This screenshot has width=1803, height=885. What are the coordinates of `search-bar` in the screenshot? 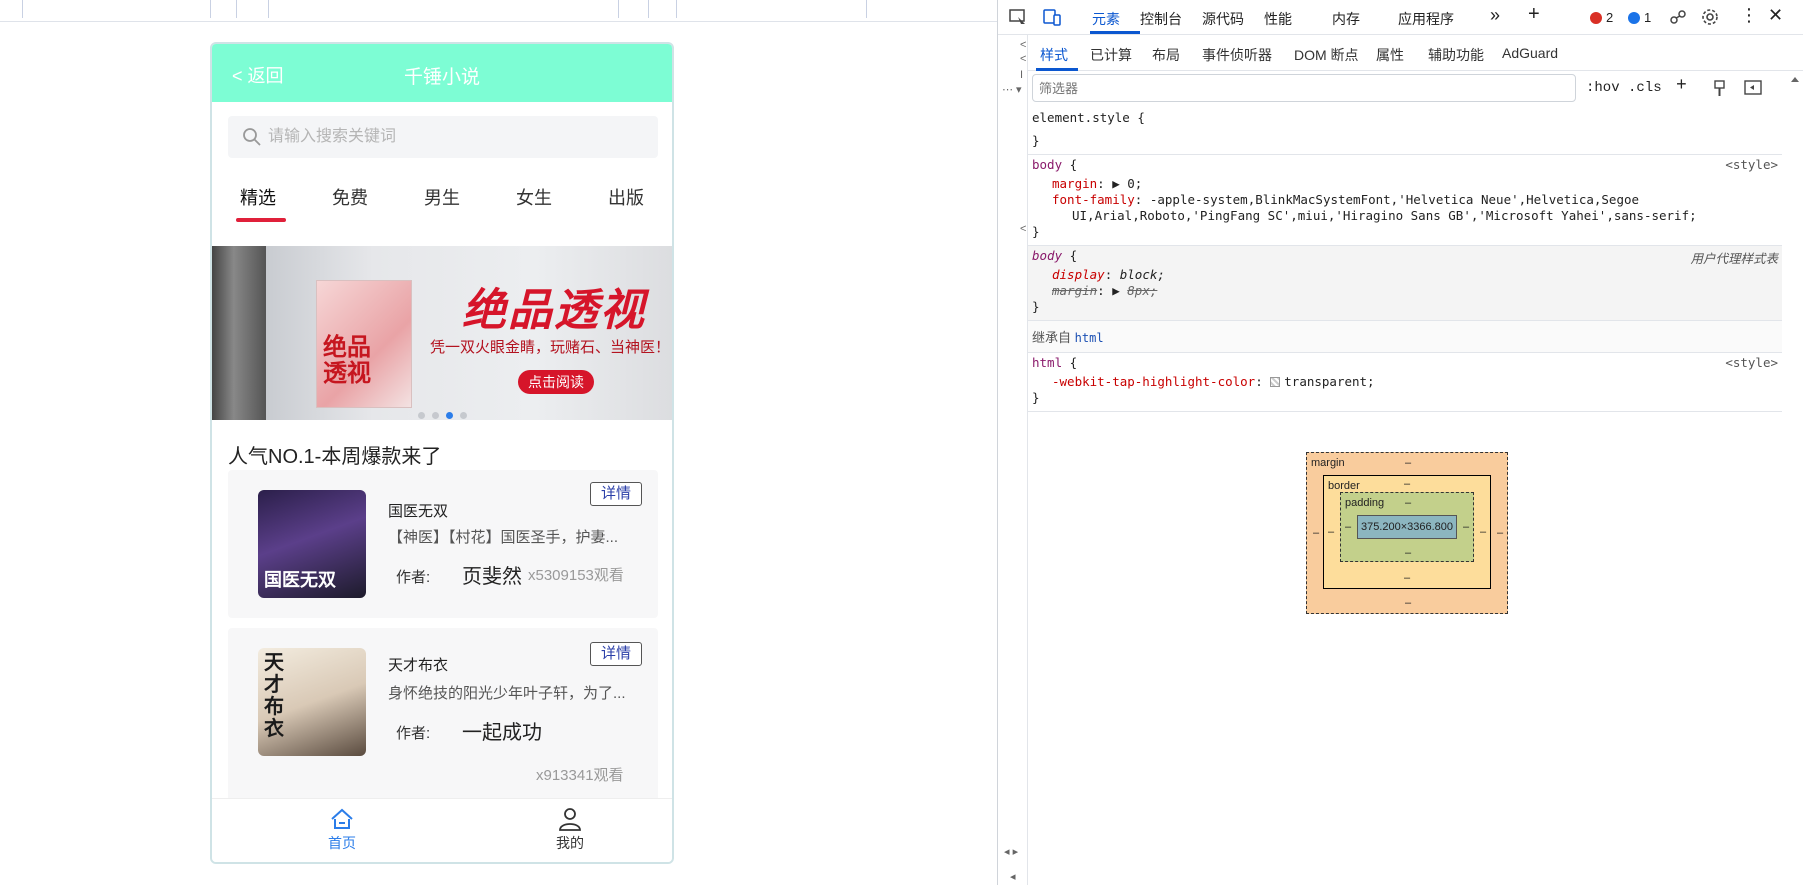 It's located at (443, 137).